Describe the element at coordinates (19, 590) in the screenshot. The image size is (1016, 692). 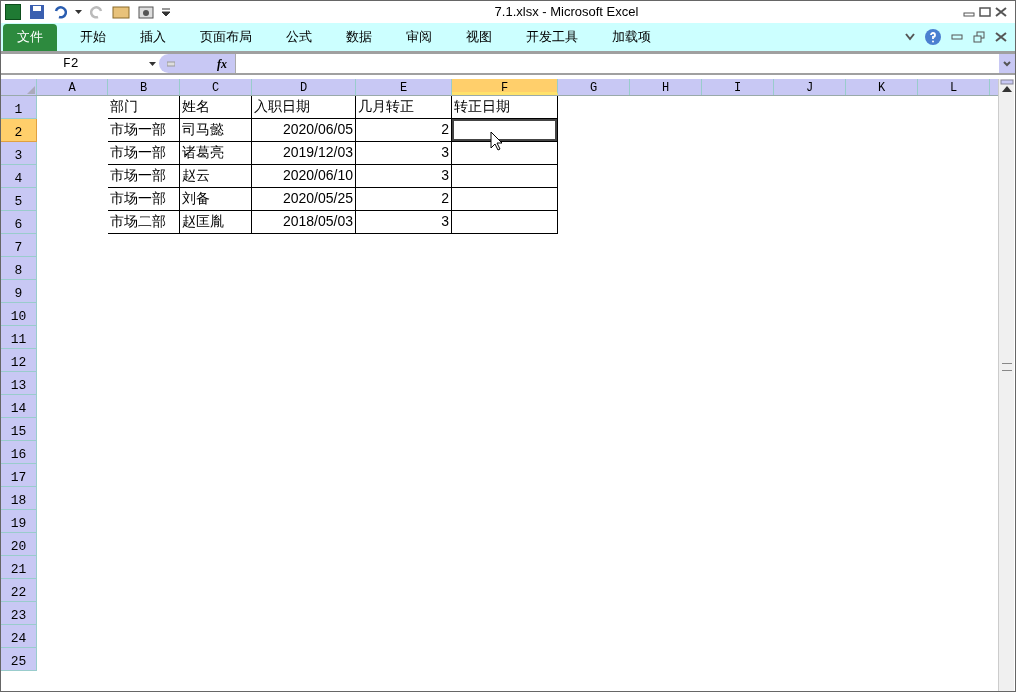
I see `row-header: 22` at that location.